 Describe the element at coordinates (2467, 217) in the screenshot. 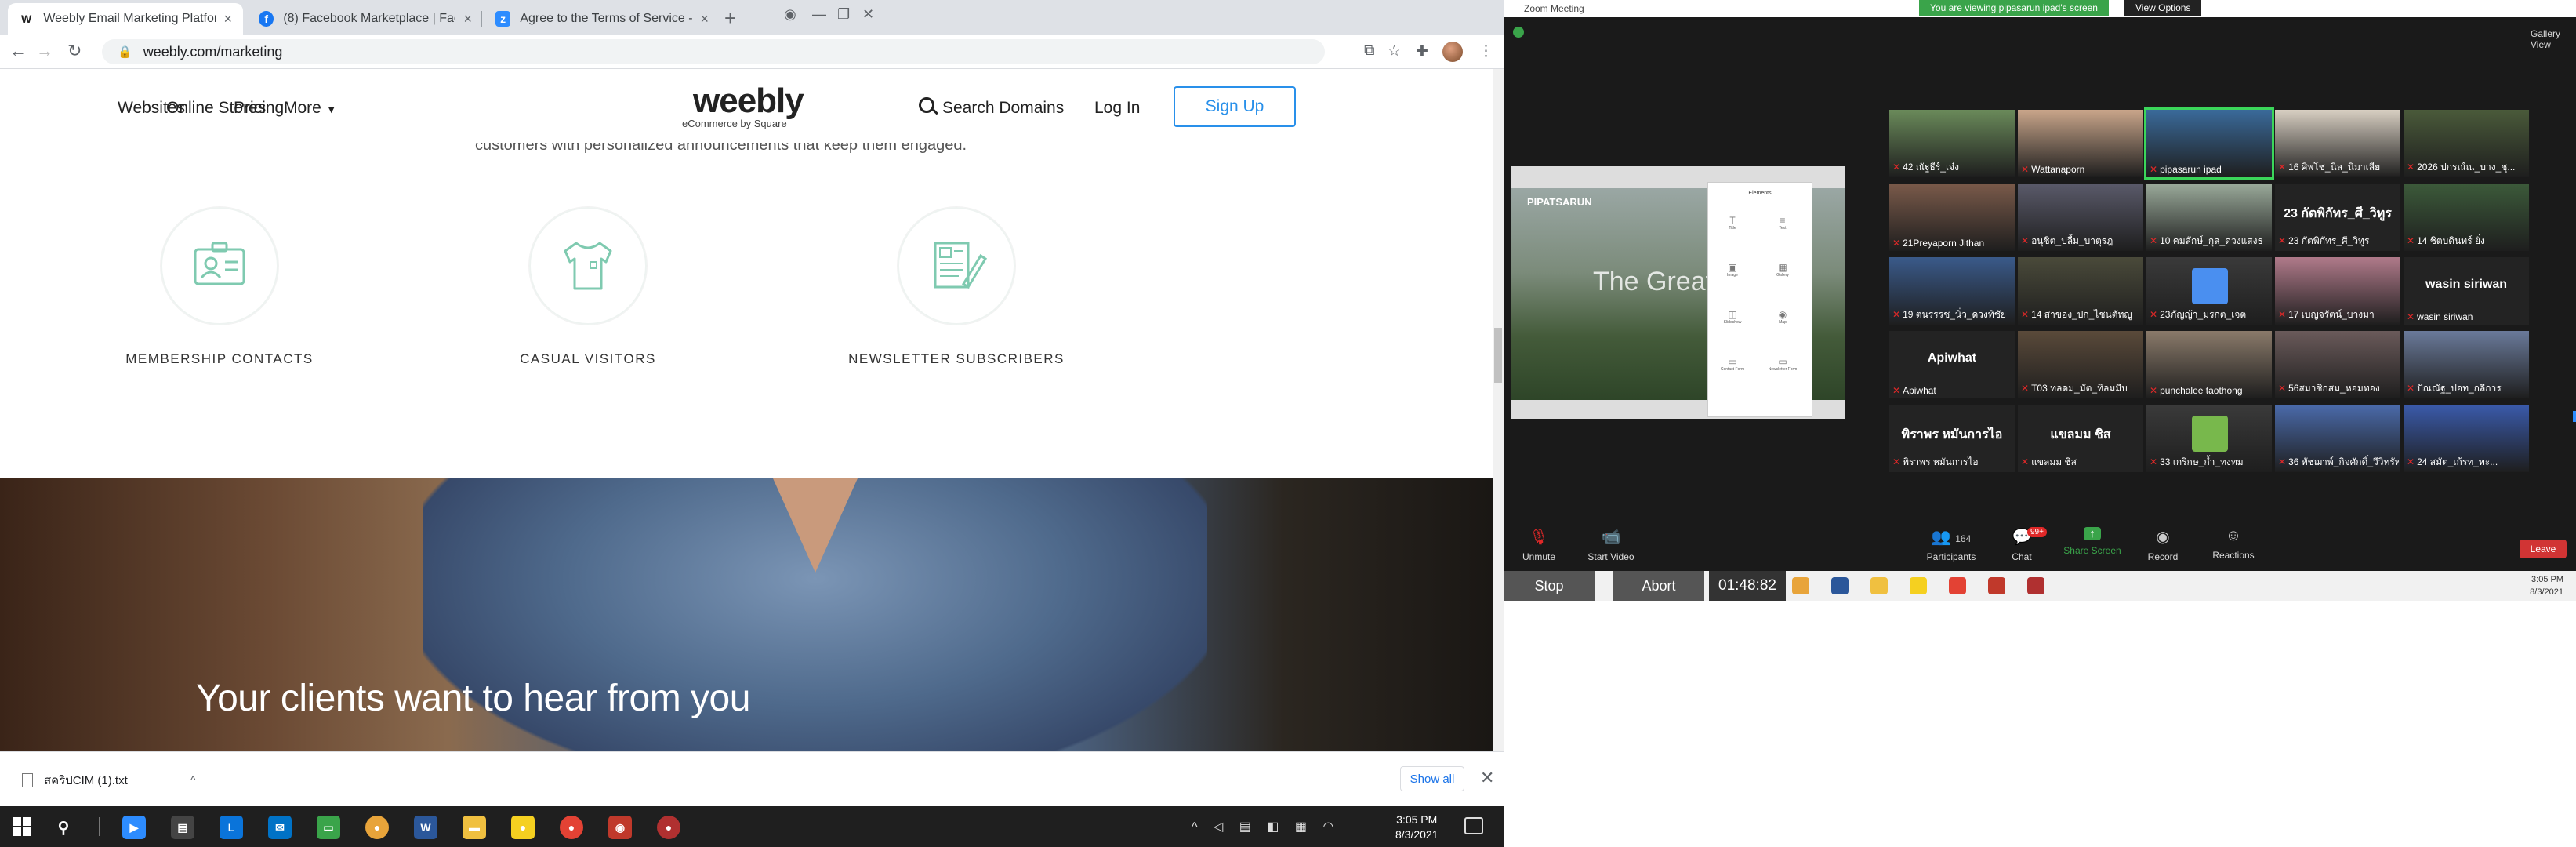

I see `participant-tile: ✕ 14 ชิตบดินทร์ ยั่ง` at that location.